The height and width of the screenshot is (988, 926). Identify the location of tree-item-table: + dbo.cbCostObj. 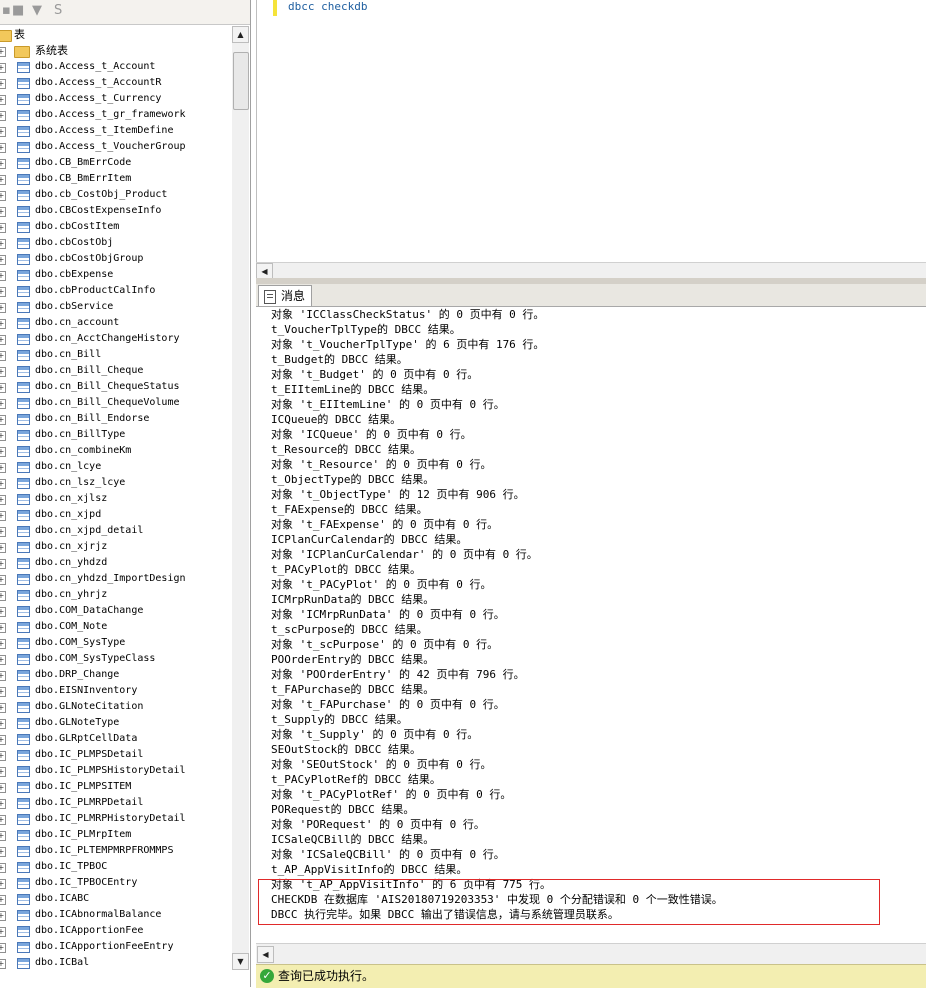
(116, 243).